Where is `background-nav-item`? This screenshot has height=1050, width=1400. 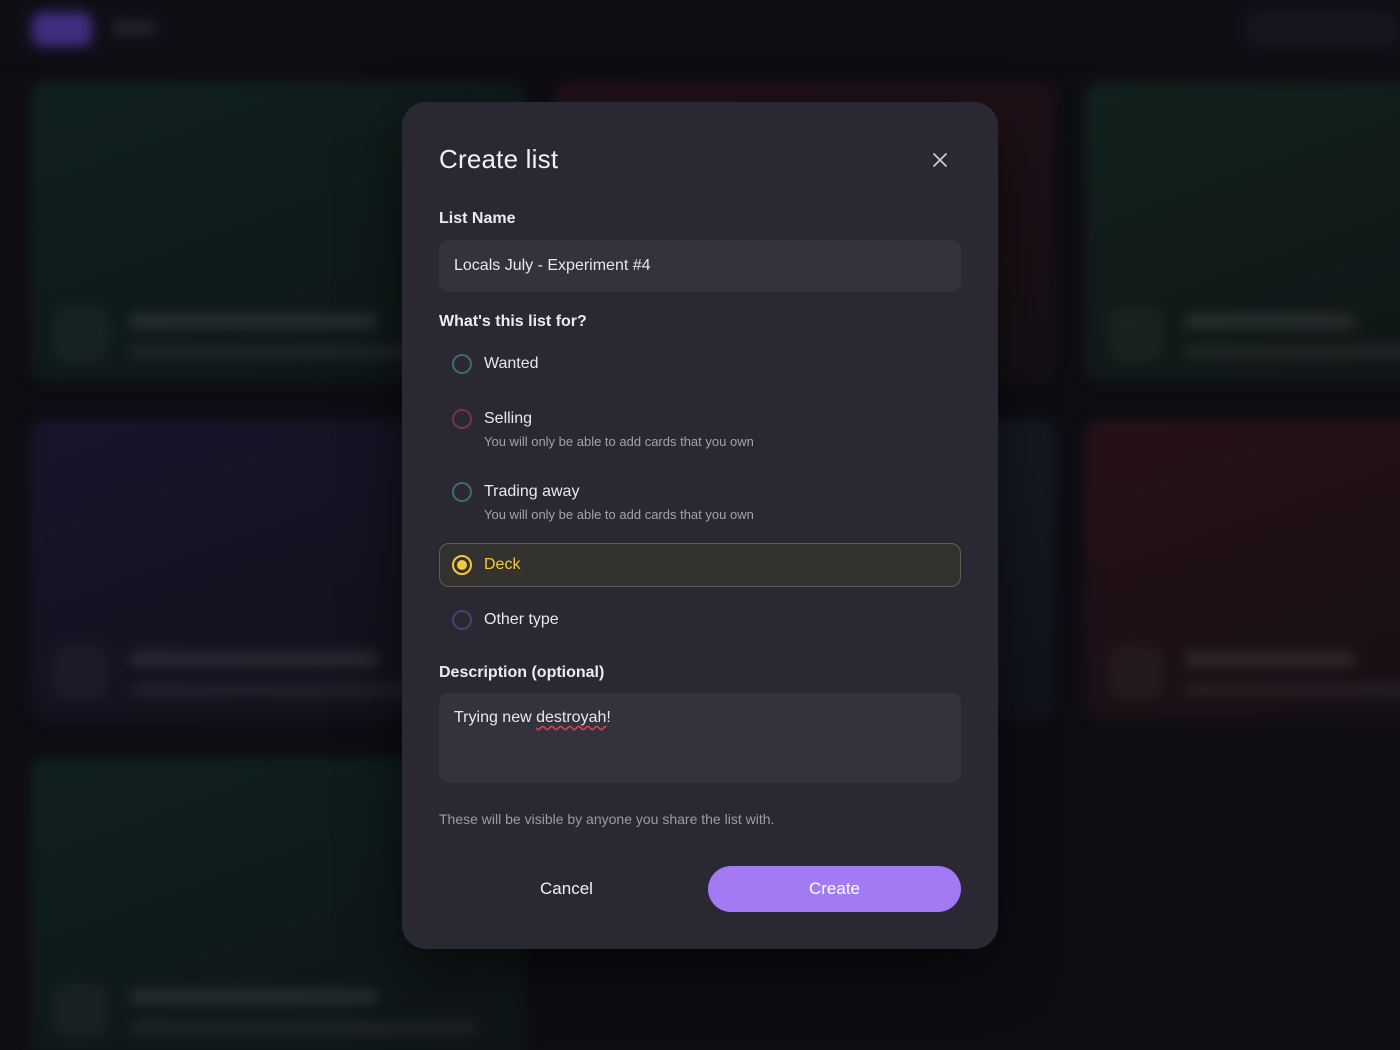 background-nav-item is located at coordinates (134, 28).